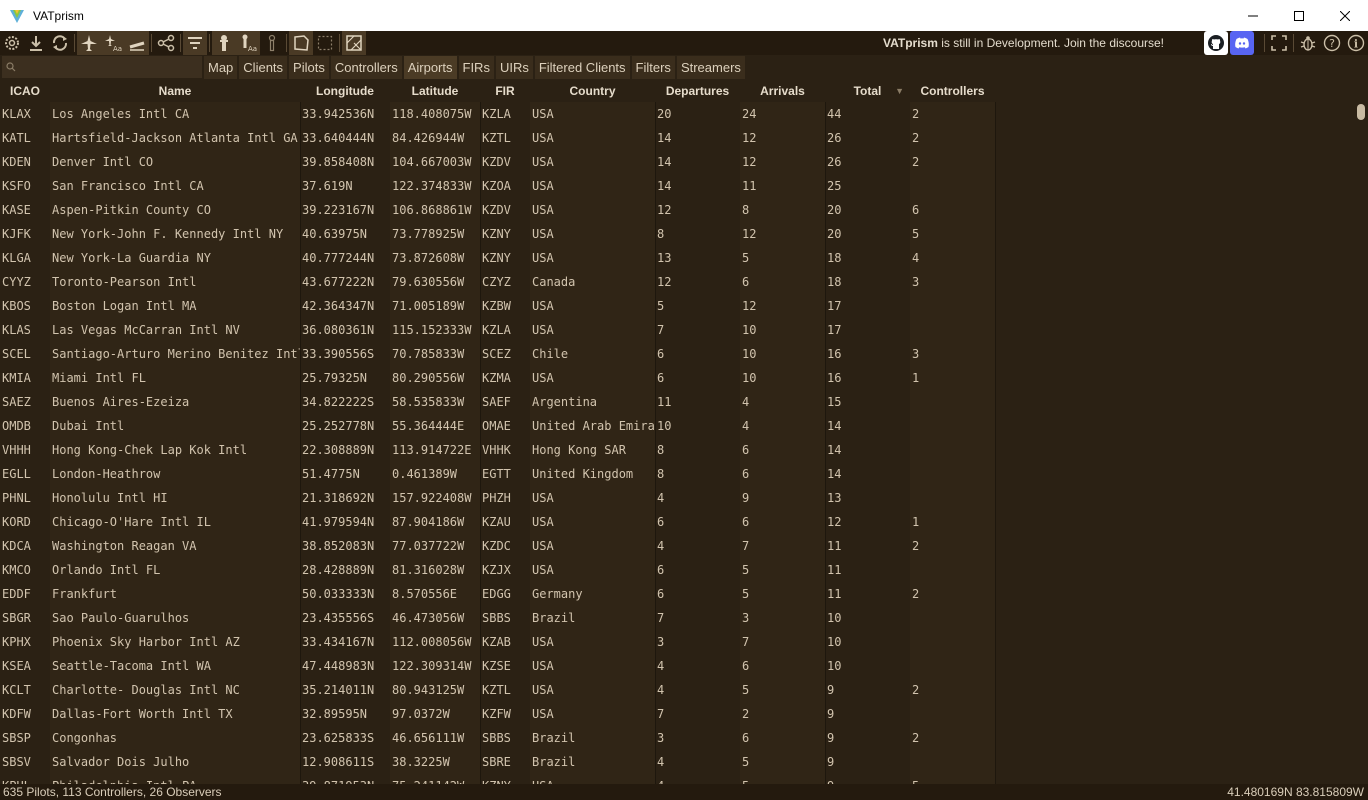  I want to click on pilot-labels-toggle: Aa, so click(113, 43).